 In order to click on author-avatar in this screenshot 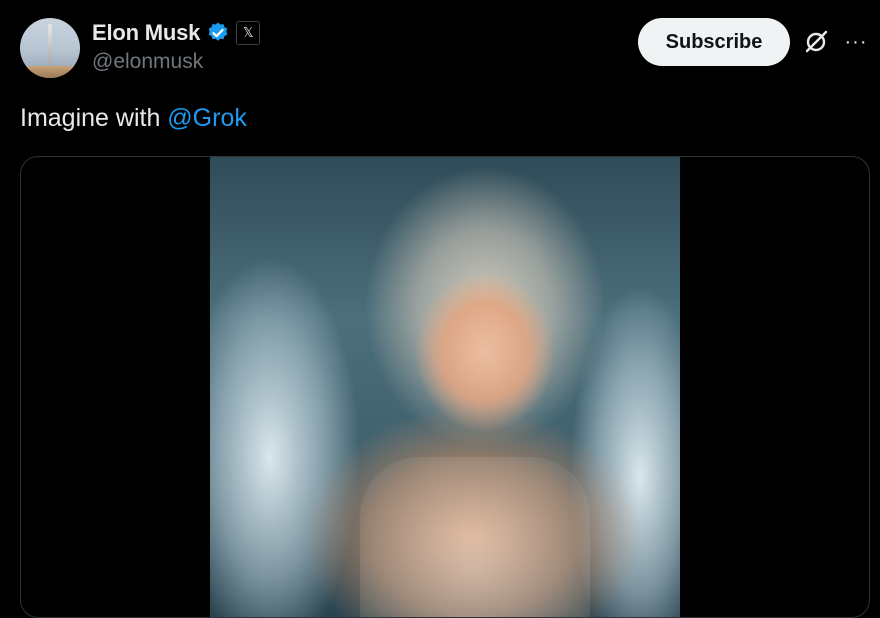, I will do `click(50, 48)`.